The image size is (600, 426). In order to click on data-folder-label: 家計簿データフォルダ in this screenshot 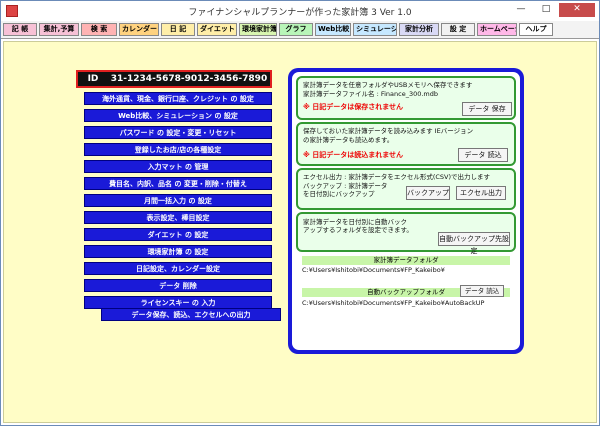, I will do `click(406, 260)`.